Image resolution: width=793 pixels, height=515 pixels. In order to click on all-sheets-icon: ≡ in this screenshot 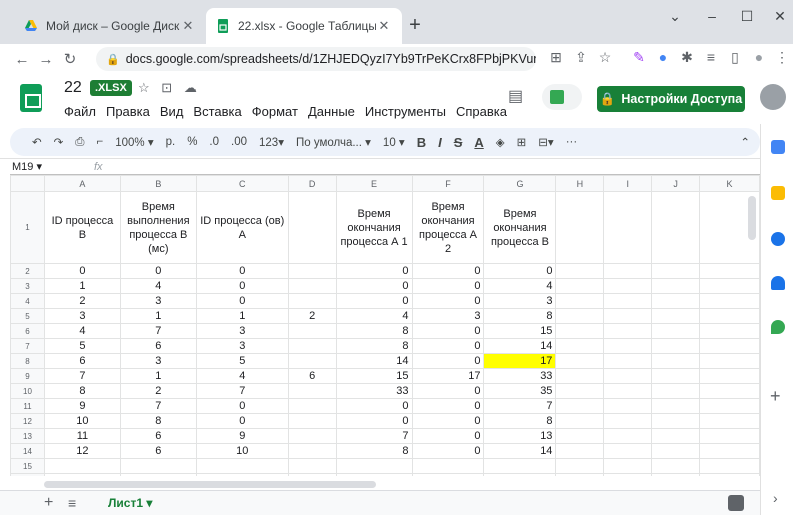, I will do `click(78, 503)`.